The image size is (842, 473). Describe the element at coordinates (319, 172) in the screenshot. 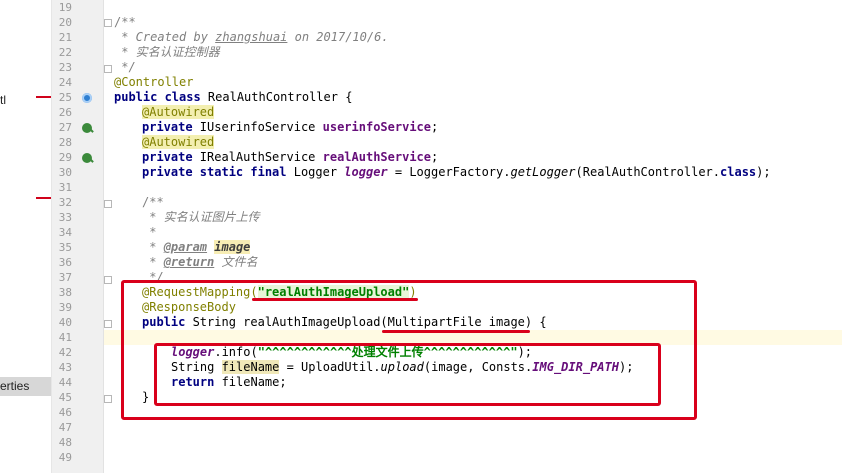

I see `type-name: Logger` at that location.